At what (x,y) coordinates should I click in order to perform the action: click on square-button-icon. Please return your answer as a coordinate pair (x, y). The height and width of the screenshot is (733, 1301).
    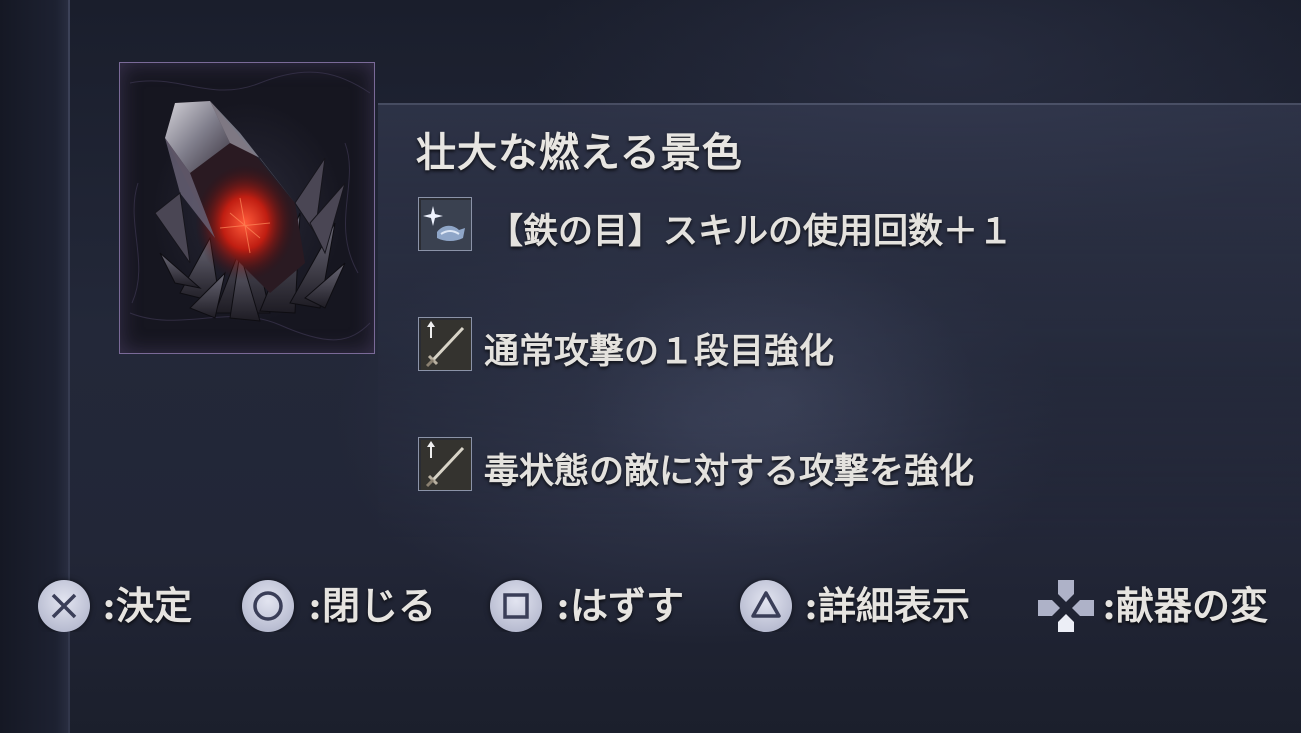
    Looking at the image, I should click on (516, 606).